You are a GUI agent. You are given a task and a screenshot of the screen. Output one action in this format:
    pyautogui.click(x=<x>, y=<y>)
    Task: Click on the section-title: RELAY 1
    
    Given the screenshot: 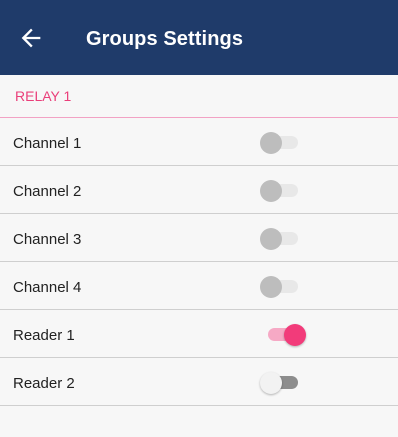 What is the action you would take?
    pyautogui.click(x=43, y=96)
    